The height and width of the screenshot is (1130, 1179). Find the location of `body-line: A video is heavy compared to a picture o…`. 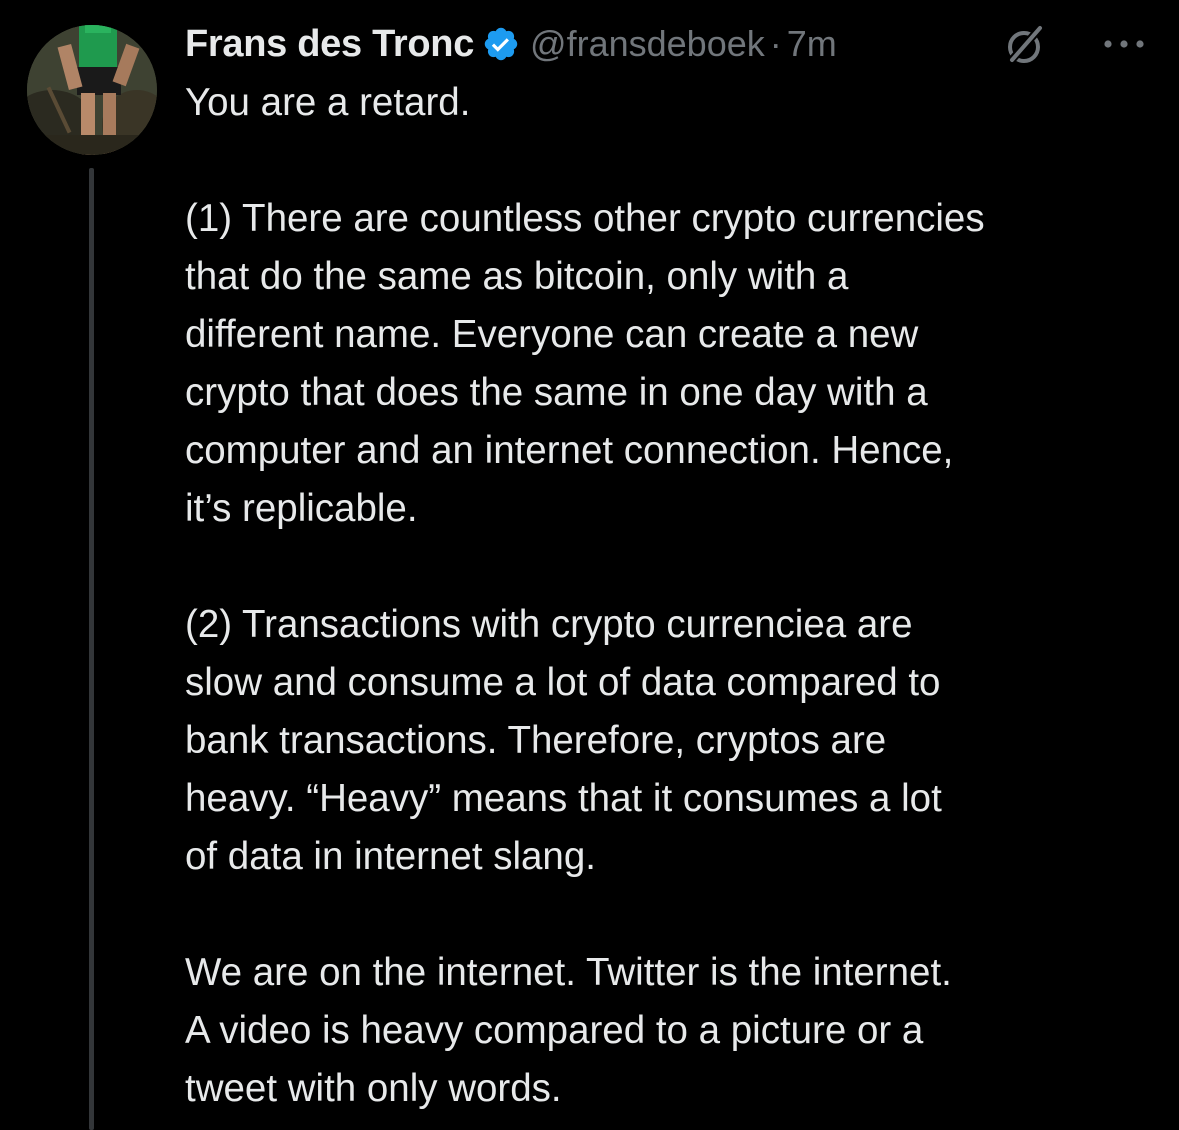

body-line: A video is heavy compared to a picture o… is located at coordinates (554, 1030).